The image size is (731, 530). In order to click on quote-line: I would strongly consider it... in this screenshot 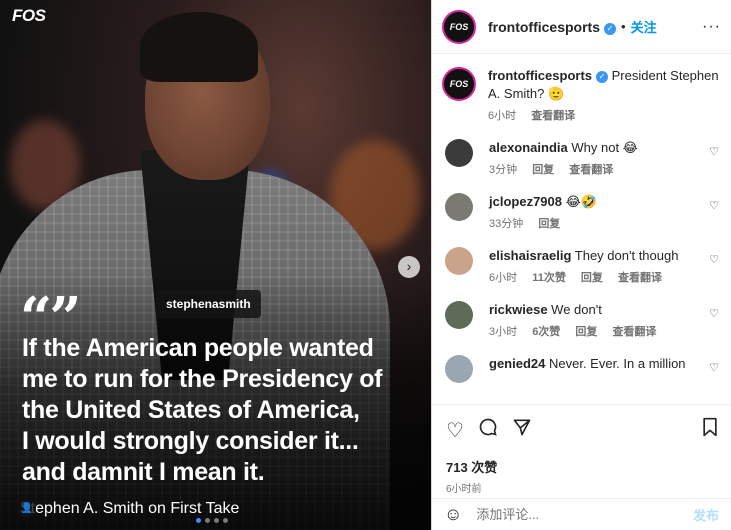, I will do `click(190, 441)`.